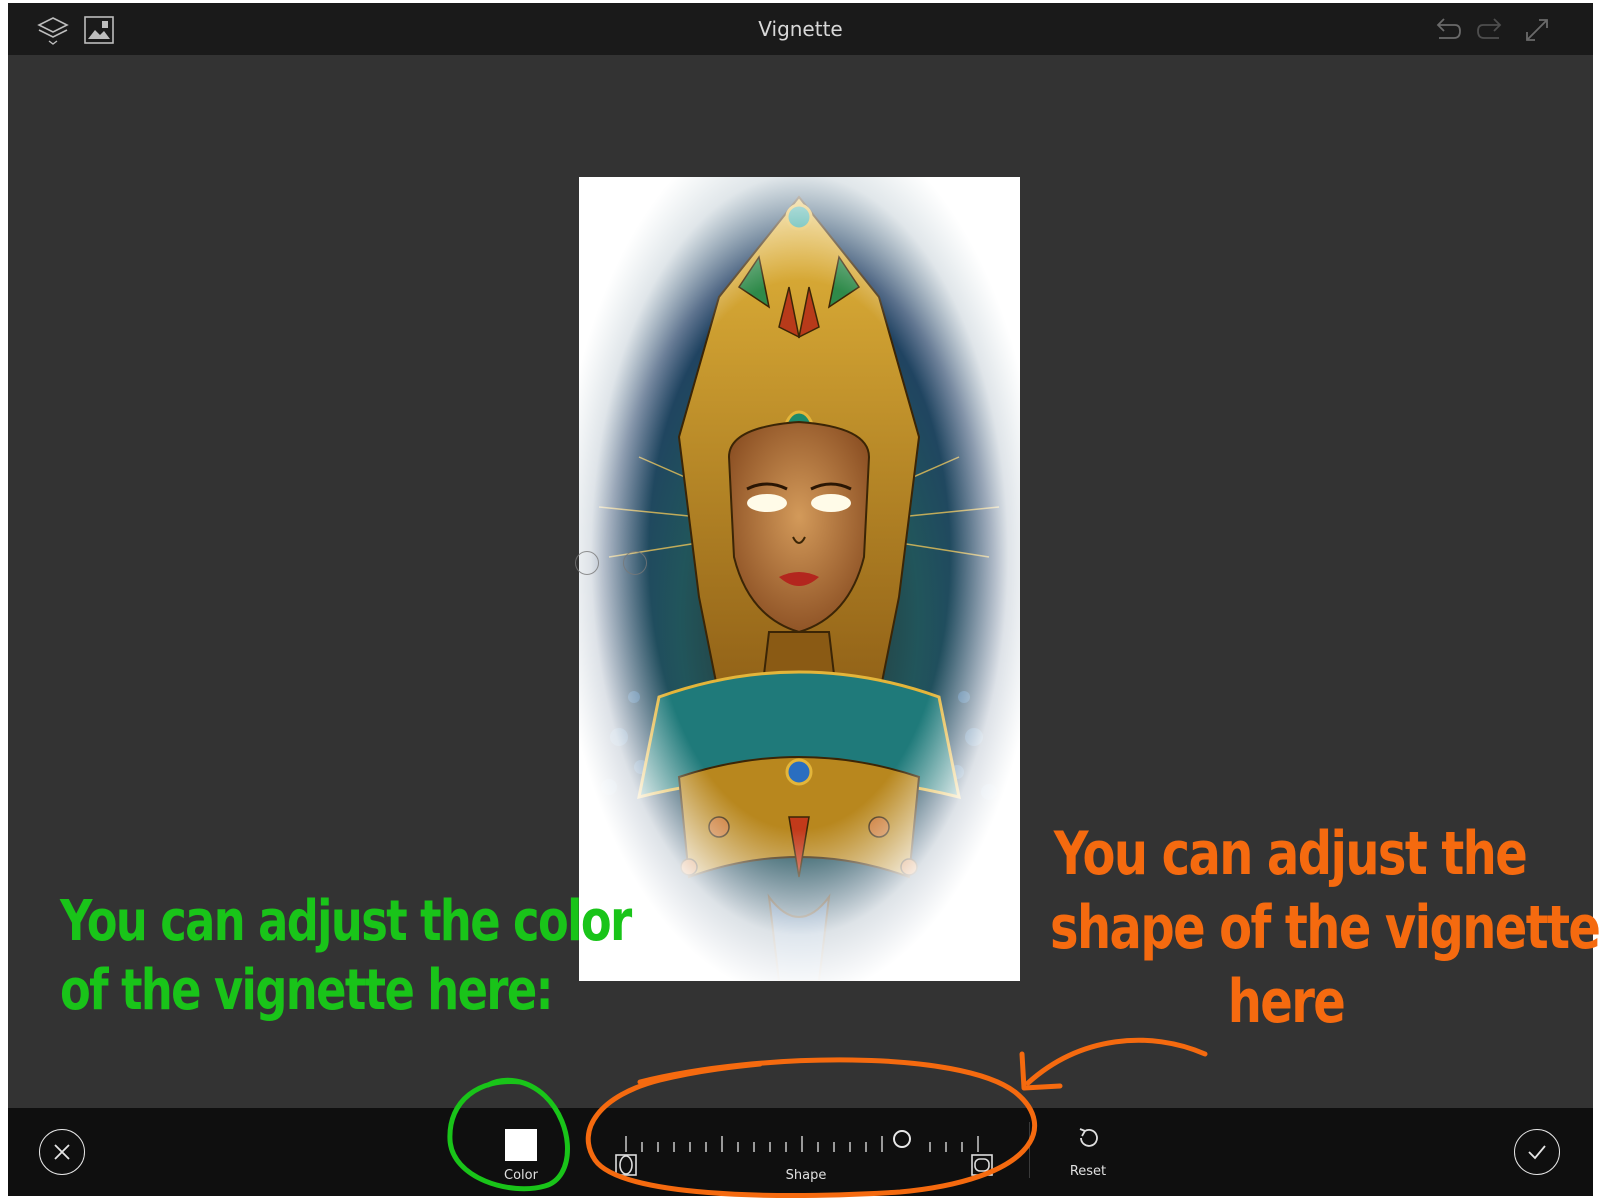 This screenshot has width=1600, height=1200. I want to click on close-icon, so click(62, 1152).